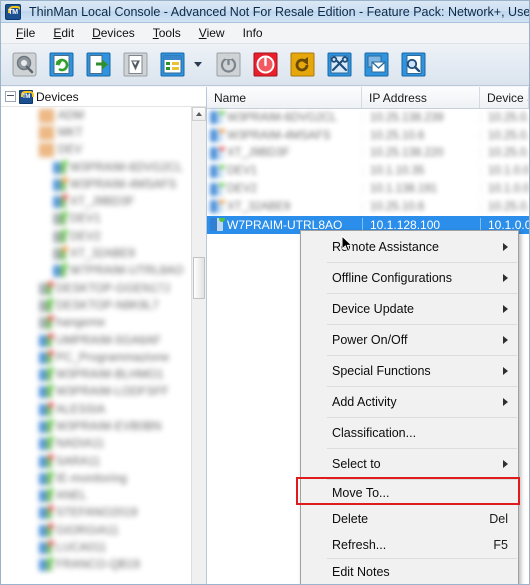 The height and width of the screenshot is (585, 530). Describe the element at coordinates (96, 426) in the screenshot. I see `tree-node: W3PRAIM-EVB0BN` at that location.